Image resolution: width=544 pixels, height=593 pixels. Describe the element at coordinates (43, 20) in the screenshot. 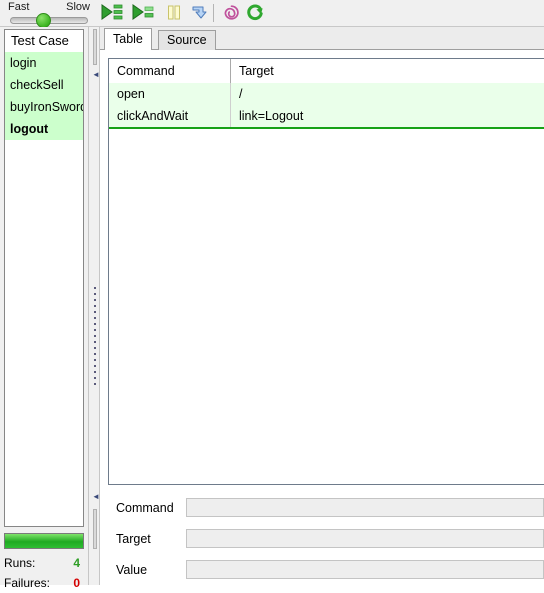

I see `slider-thumb` at that location.